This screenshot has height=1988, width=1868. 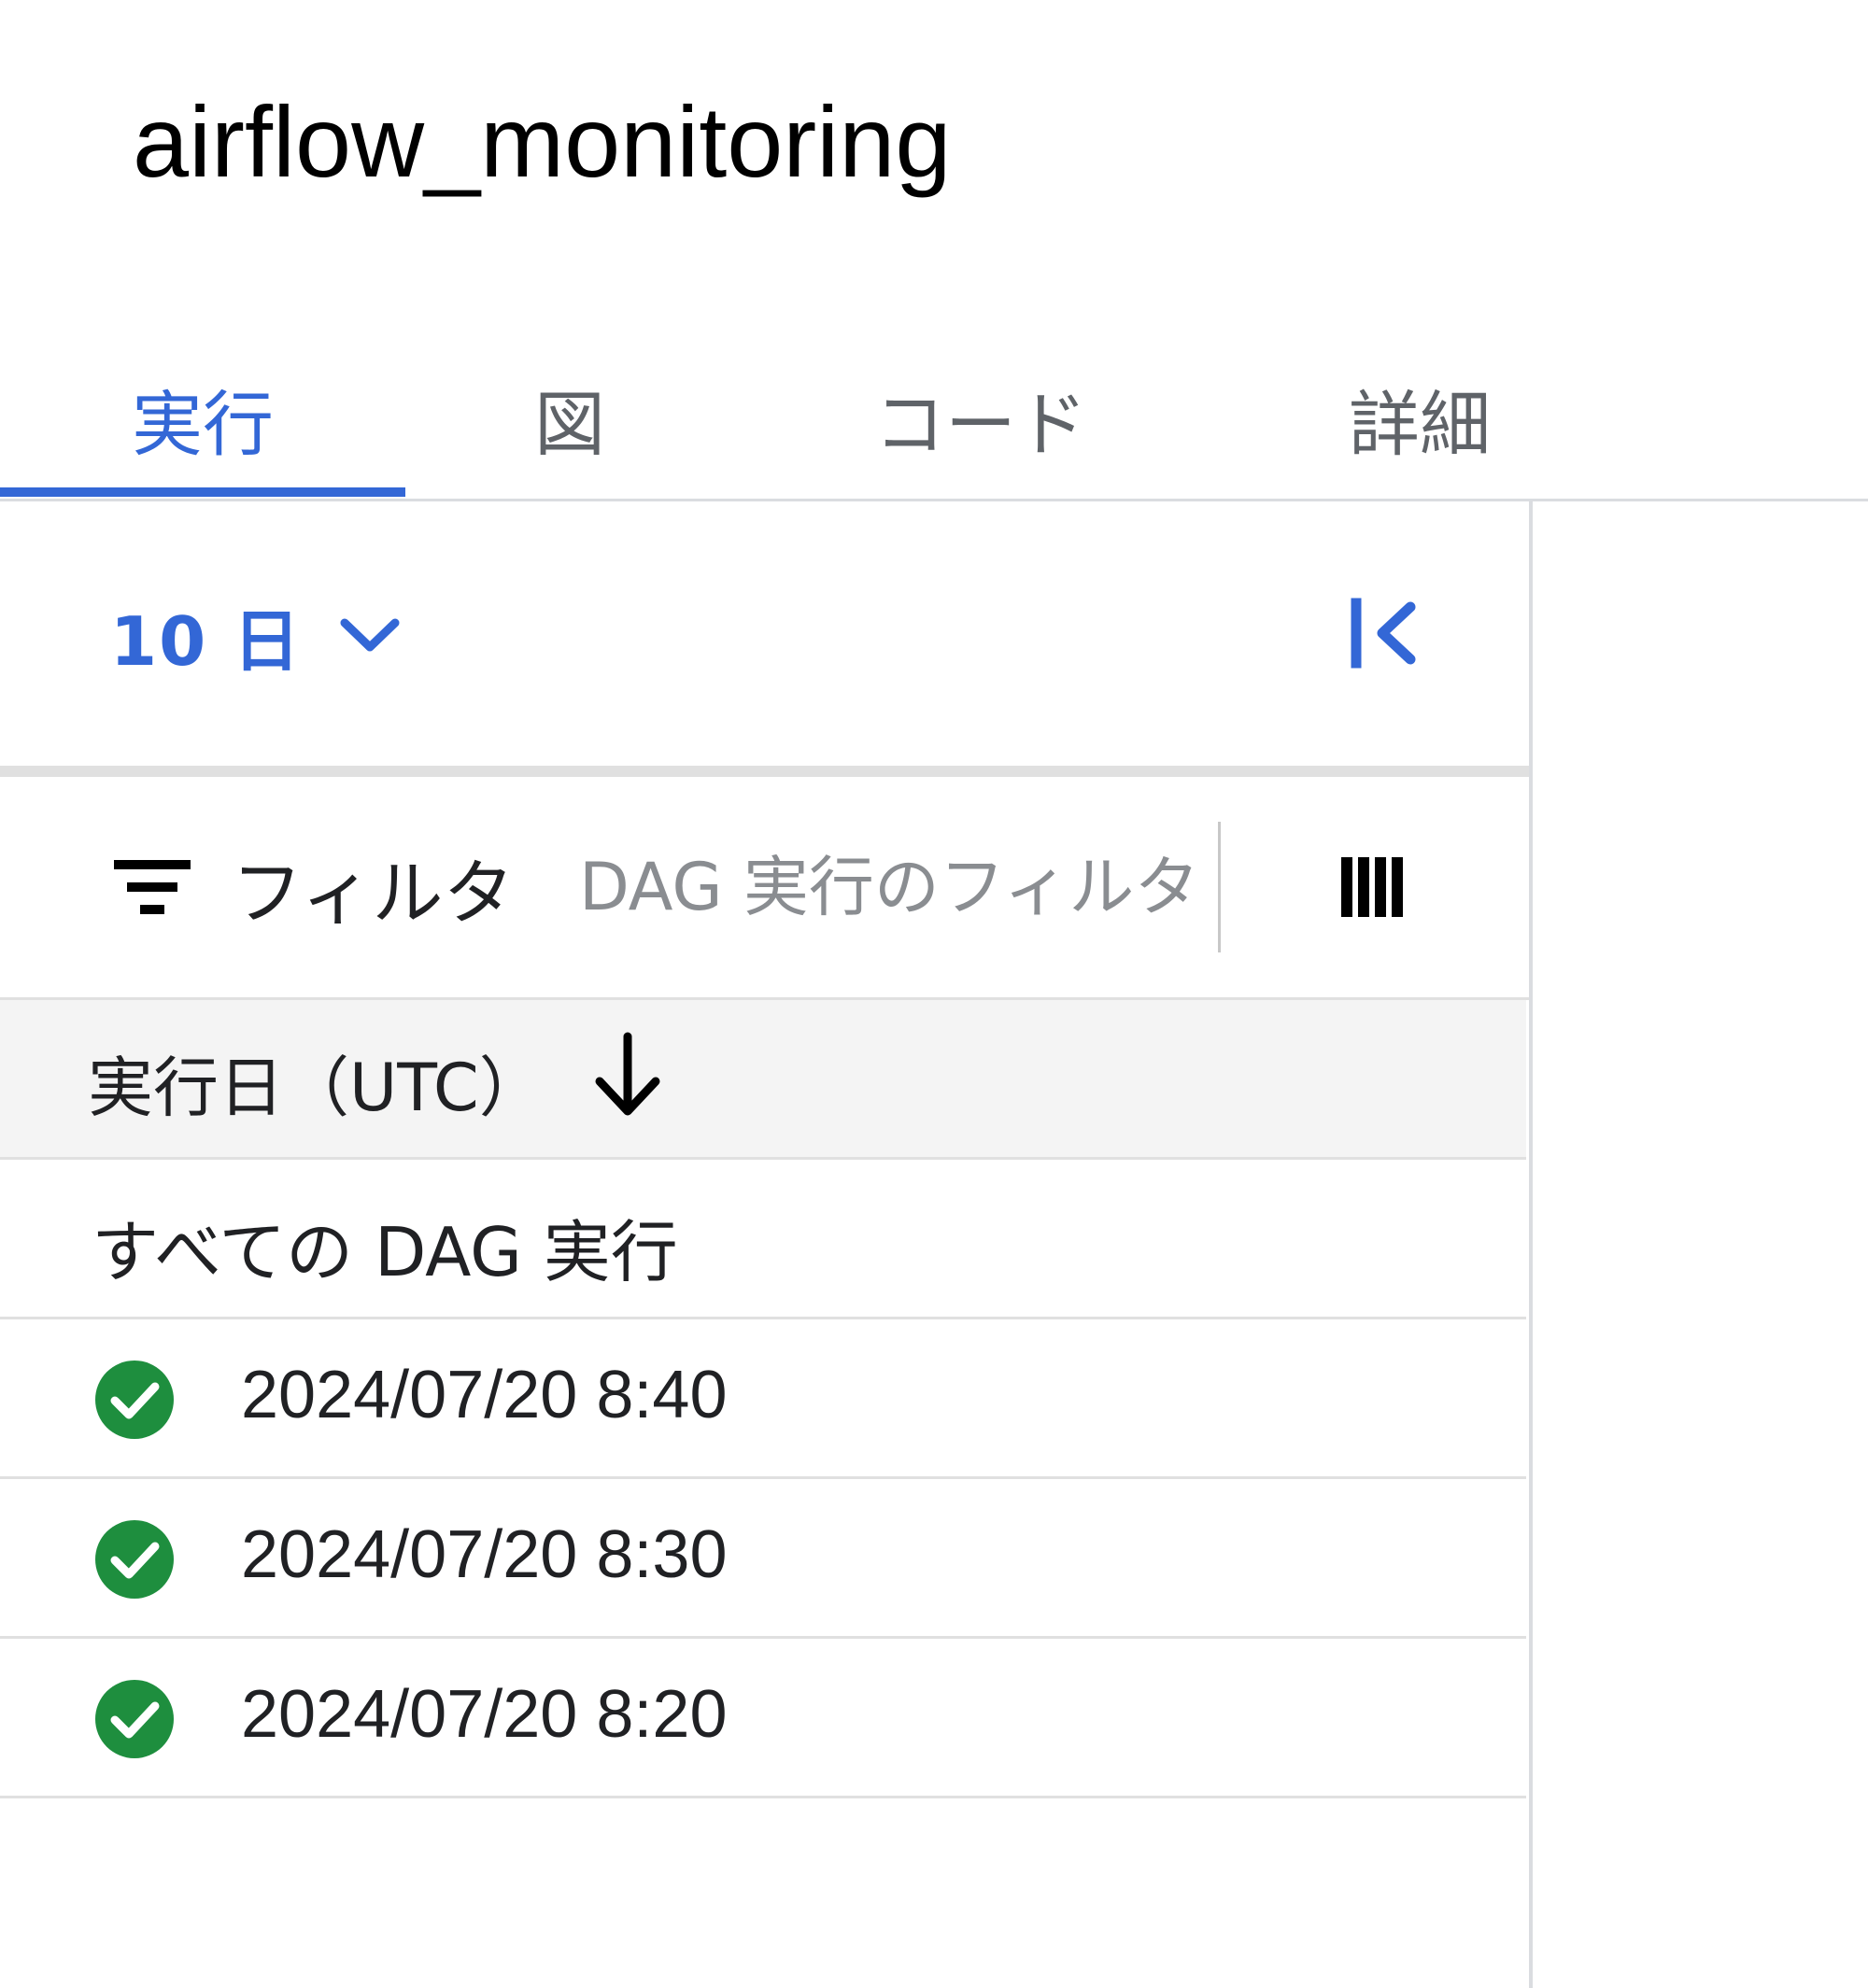 What do you see at coordinates (763, 1719) in the screenshot?
I see `dag-run-row: 2024/07/20 8:20` at bounding box center [763, 1719].